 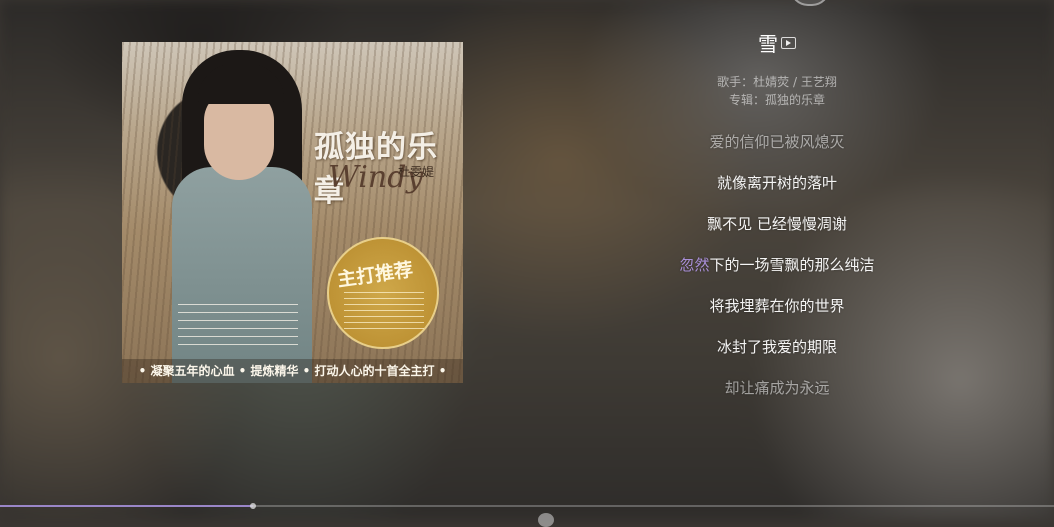 What do you see at coordinates (384, 312) in the screenshot?
I see `cover-seal-tracklist` at bounding box center [384, 312].